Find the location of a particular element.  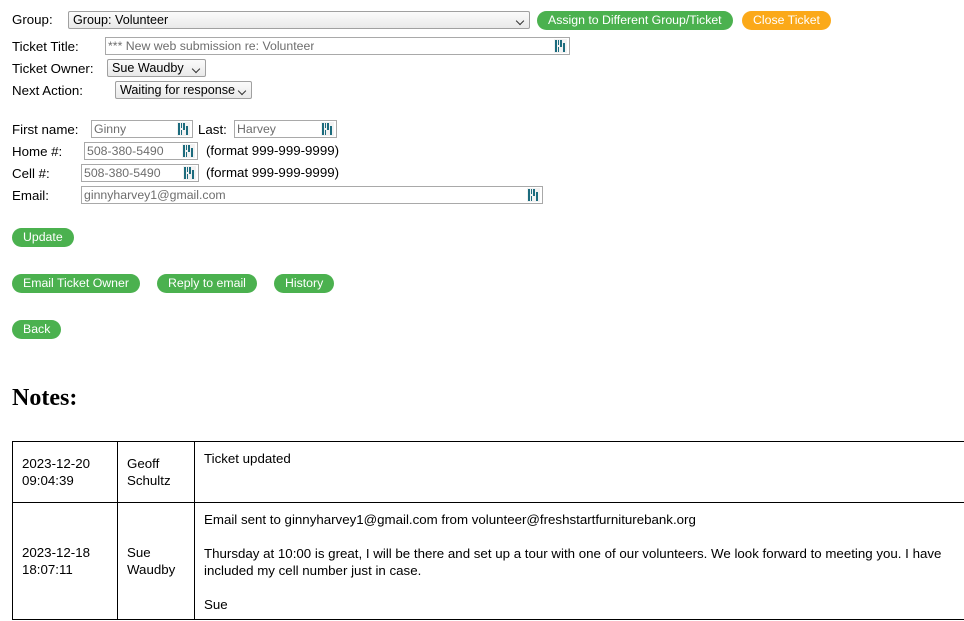

note-date: 2023-12-20 09:04:39 is located at coordinates (65, 472).